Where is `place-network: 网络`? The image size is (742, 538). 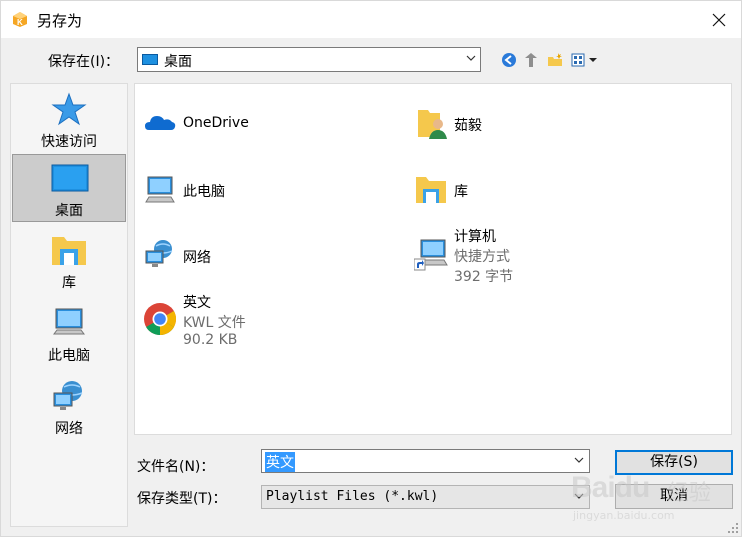
place-network: 网络 is located at coordinates (69, 407).